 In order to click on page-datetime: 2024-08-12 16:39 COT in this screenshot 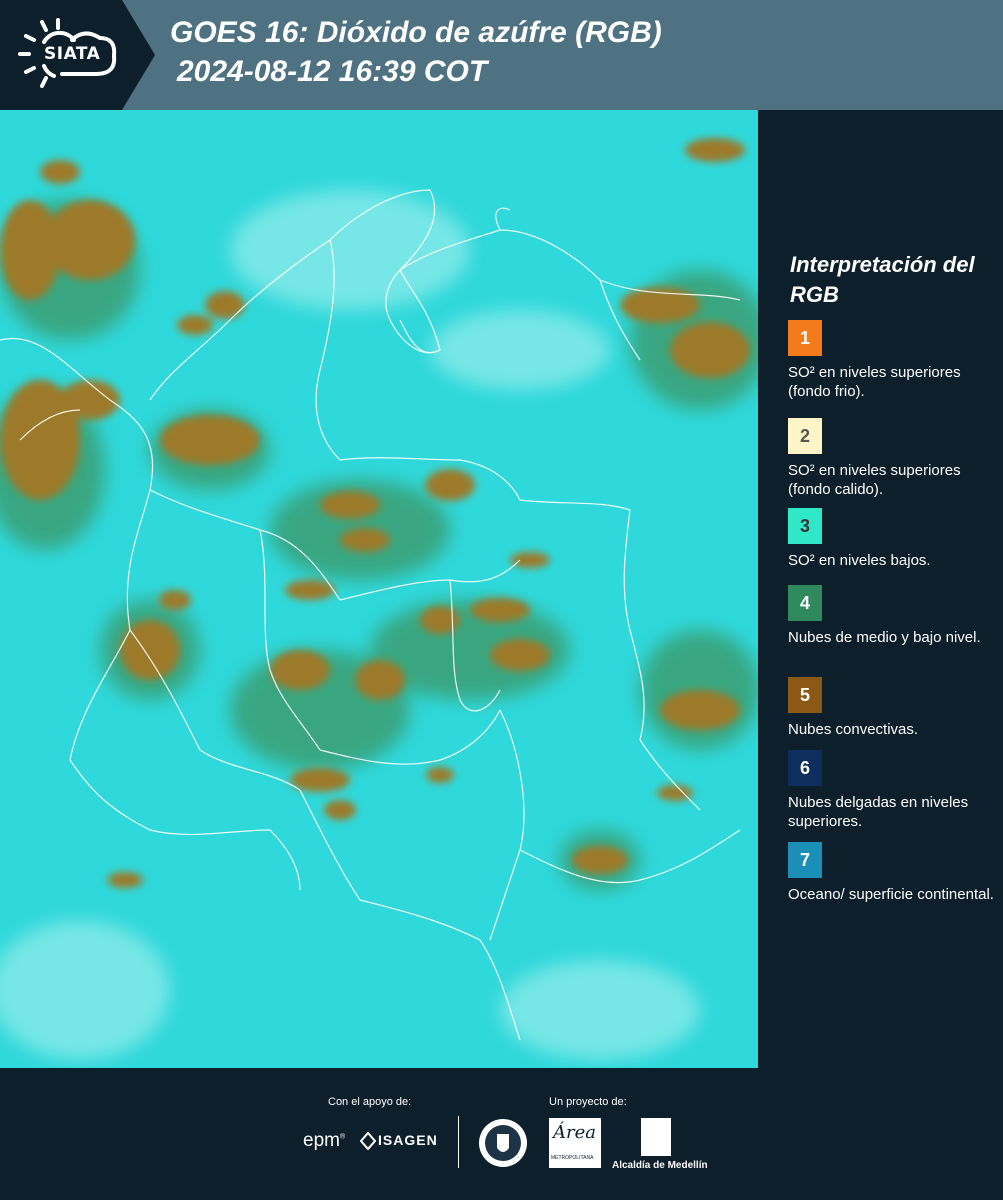, I will do `click(332, 71)`.